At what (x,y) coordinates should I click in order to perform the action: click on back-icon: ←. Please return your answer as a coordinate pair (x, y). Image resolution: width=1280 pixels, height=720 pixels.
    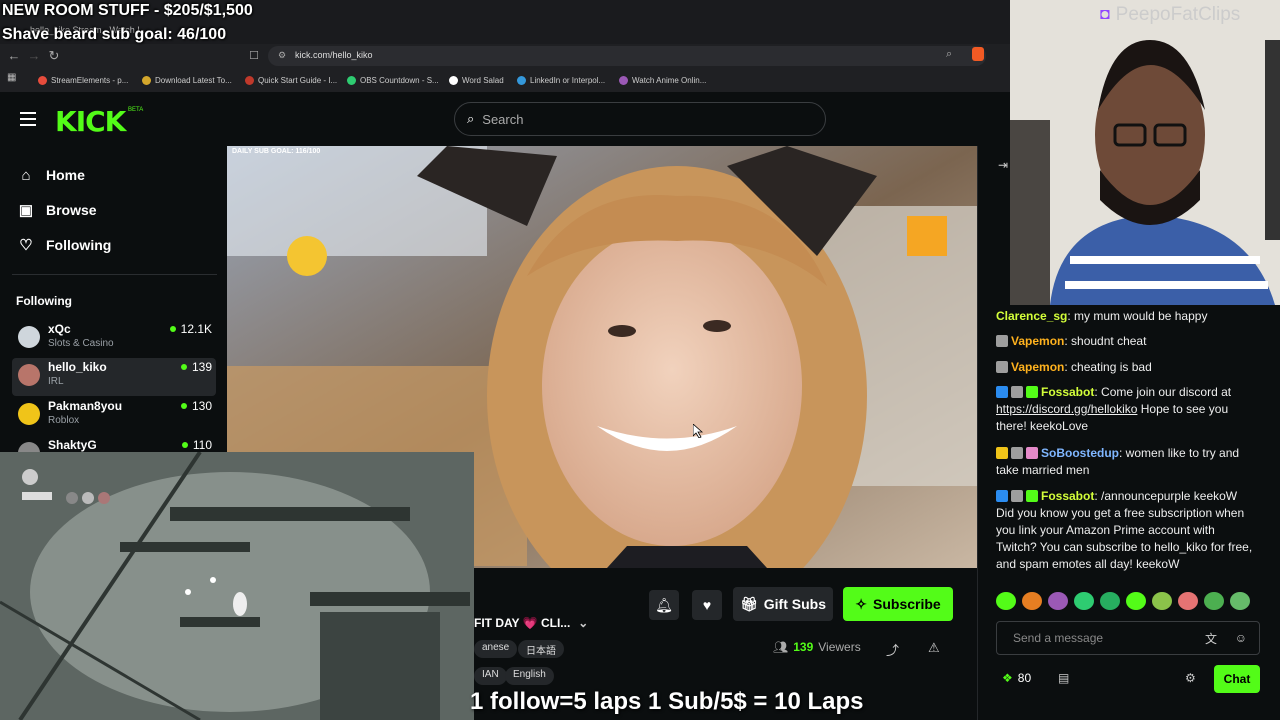
    Looking at the image, I should click on (14, 56).